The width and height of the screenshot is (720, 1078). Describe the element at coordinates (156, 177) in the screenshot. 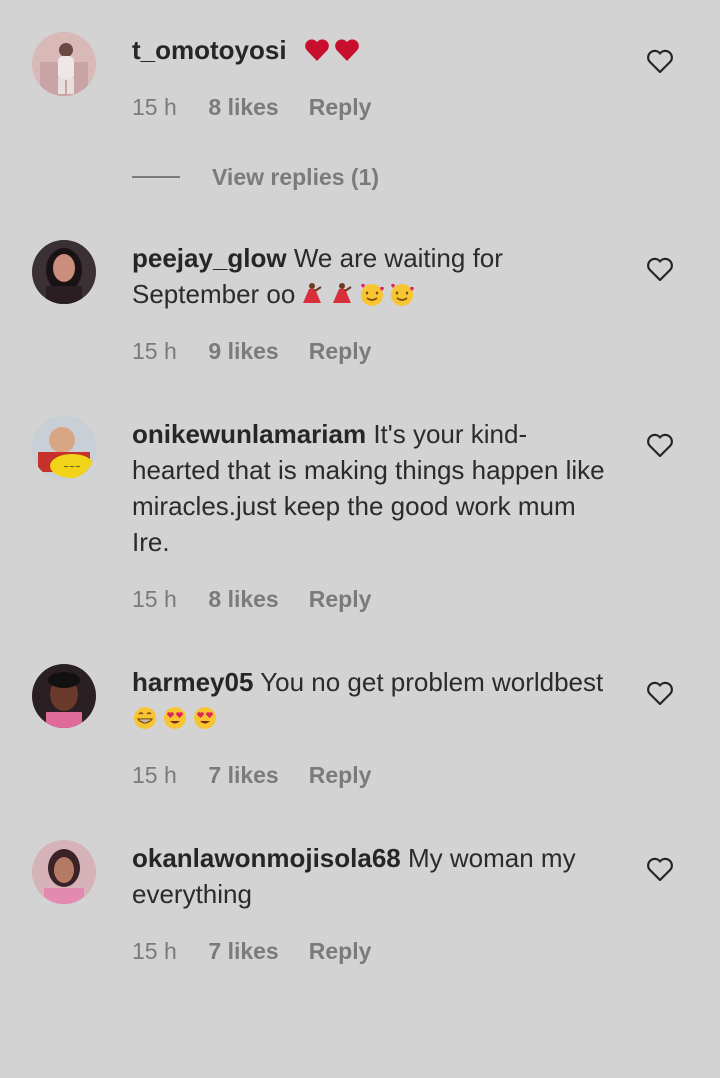

I see `divider` at that location.